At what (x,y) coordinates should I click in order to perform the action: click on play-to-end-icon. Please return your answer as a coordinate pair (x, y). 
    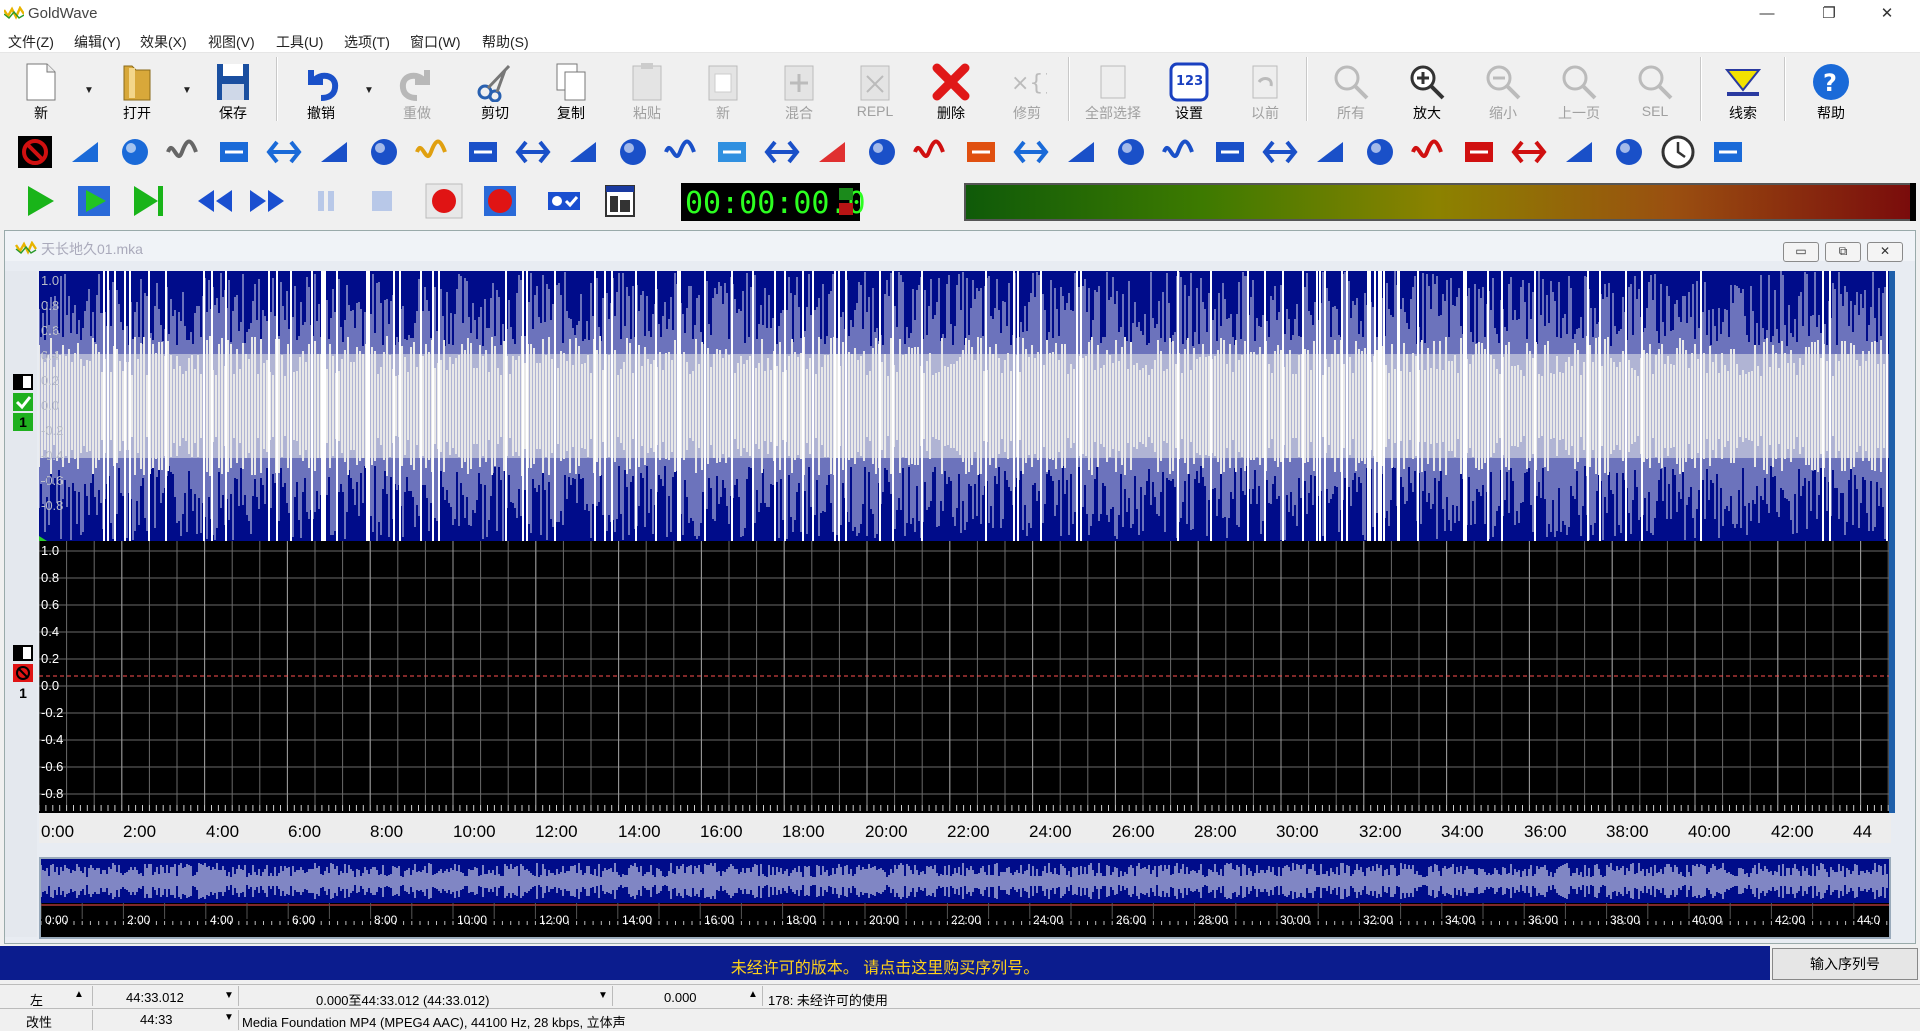
    Looking at the image, I should click on (148, 201).